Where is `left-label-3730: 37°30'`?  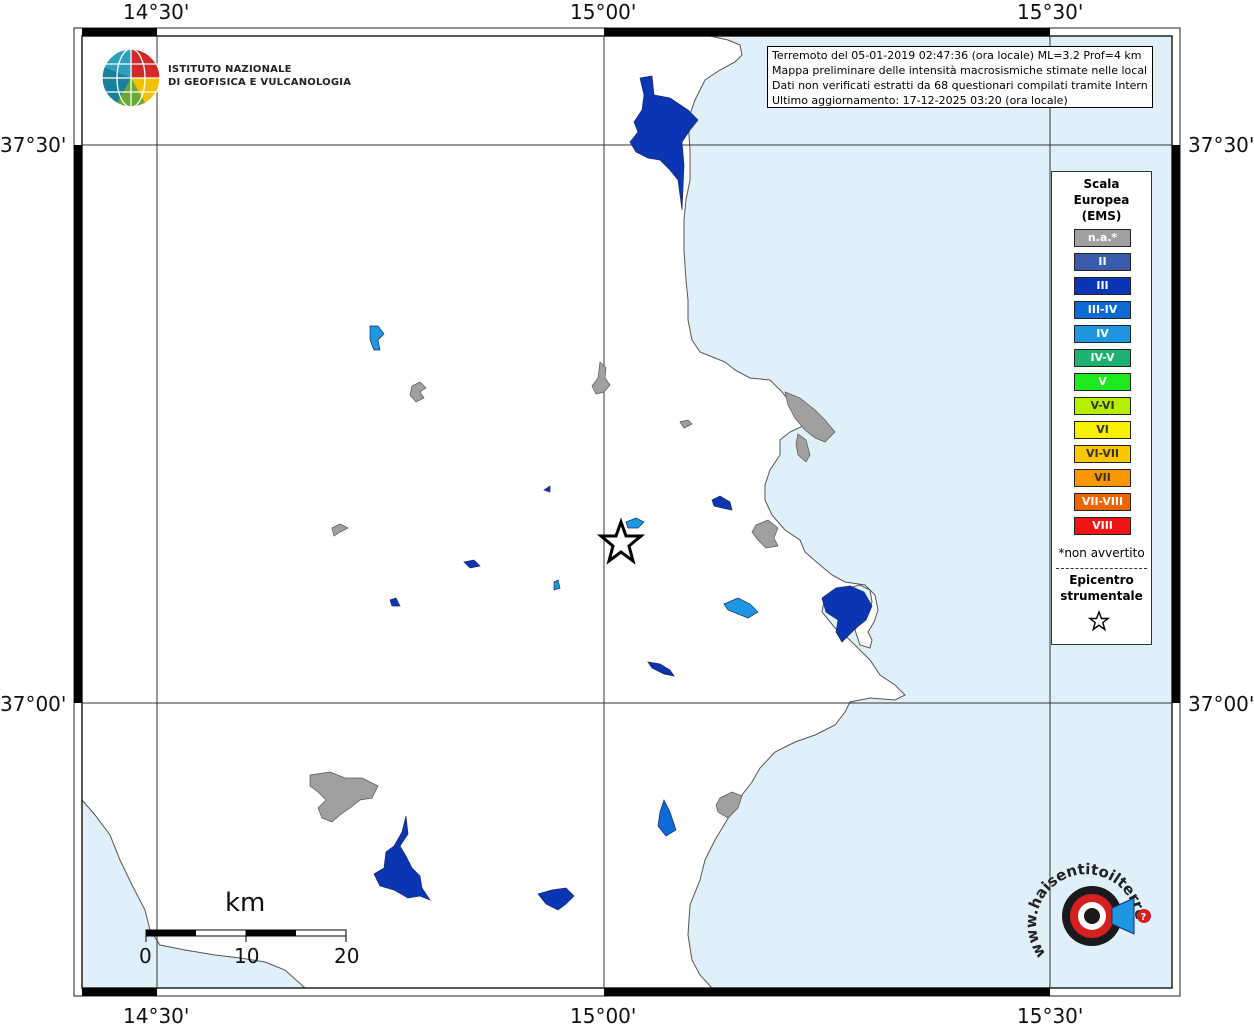
left-label-3730: 37°30' is located at coordinates (33, 145).